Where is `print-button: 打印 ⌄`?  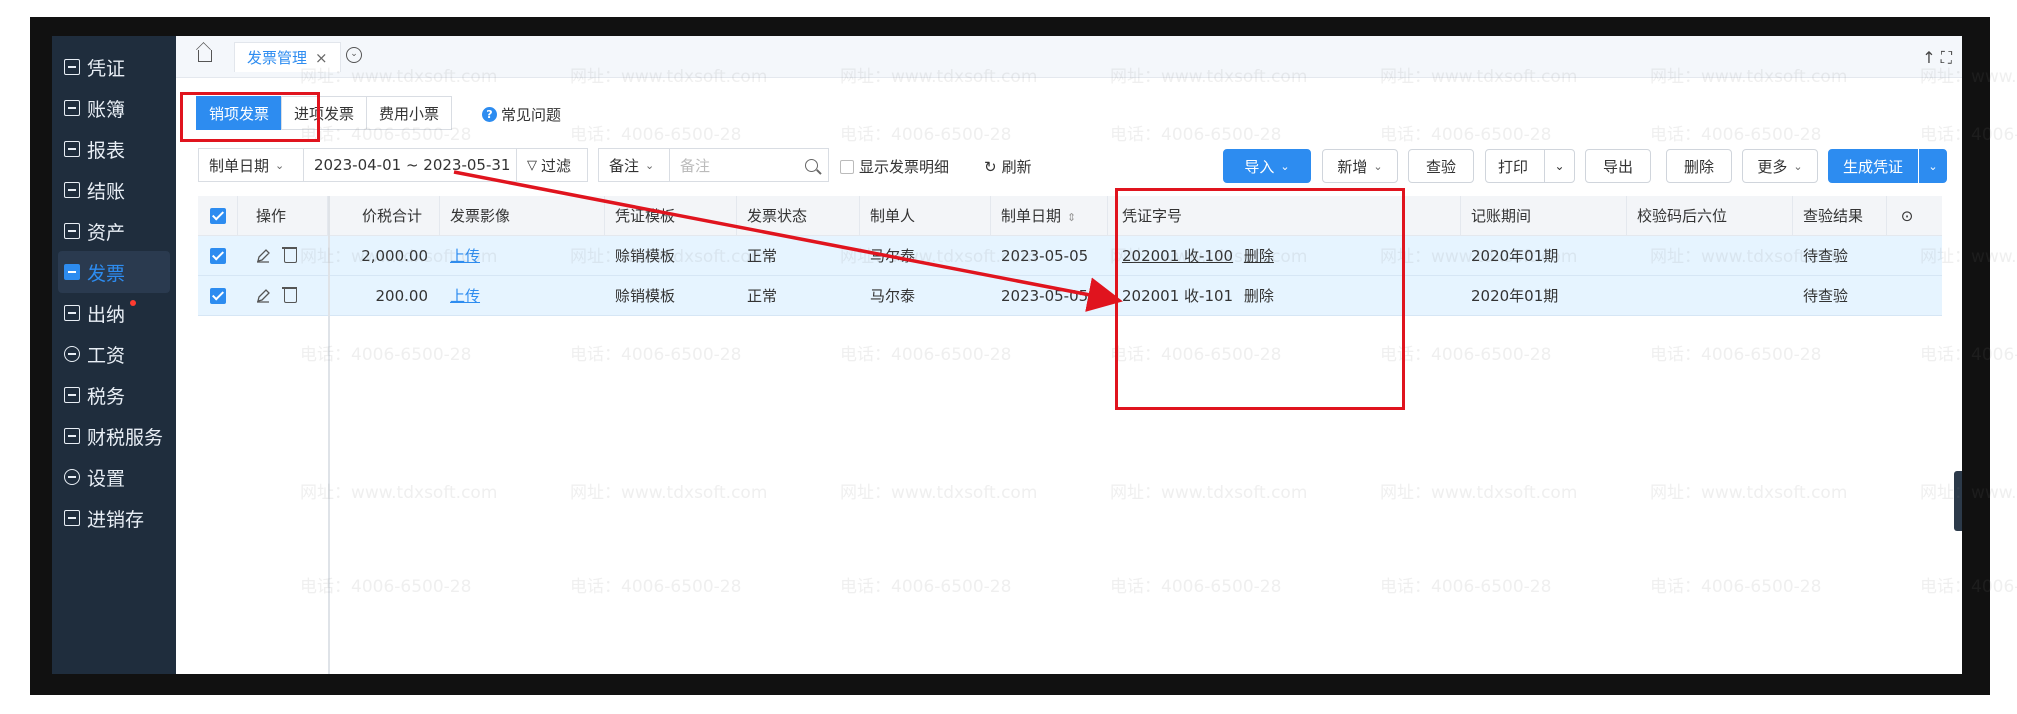 print-button: 打印 ⌄ is located at coordinates (1530, 166).